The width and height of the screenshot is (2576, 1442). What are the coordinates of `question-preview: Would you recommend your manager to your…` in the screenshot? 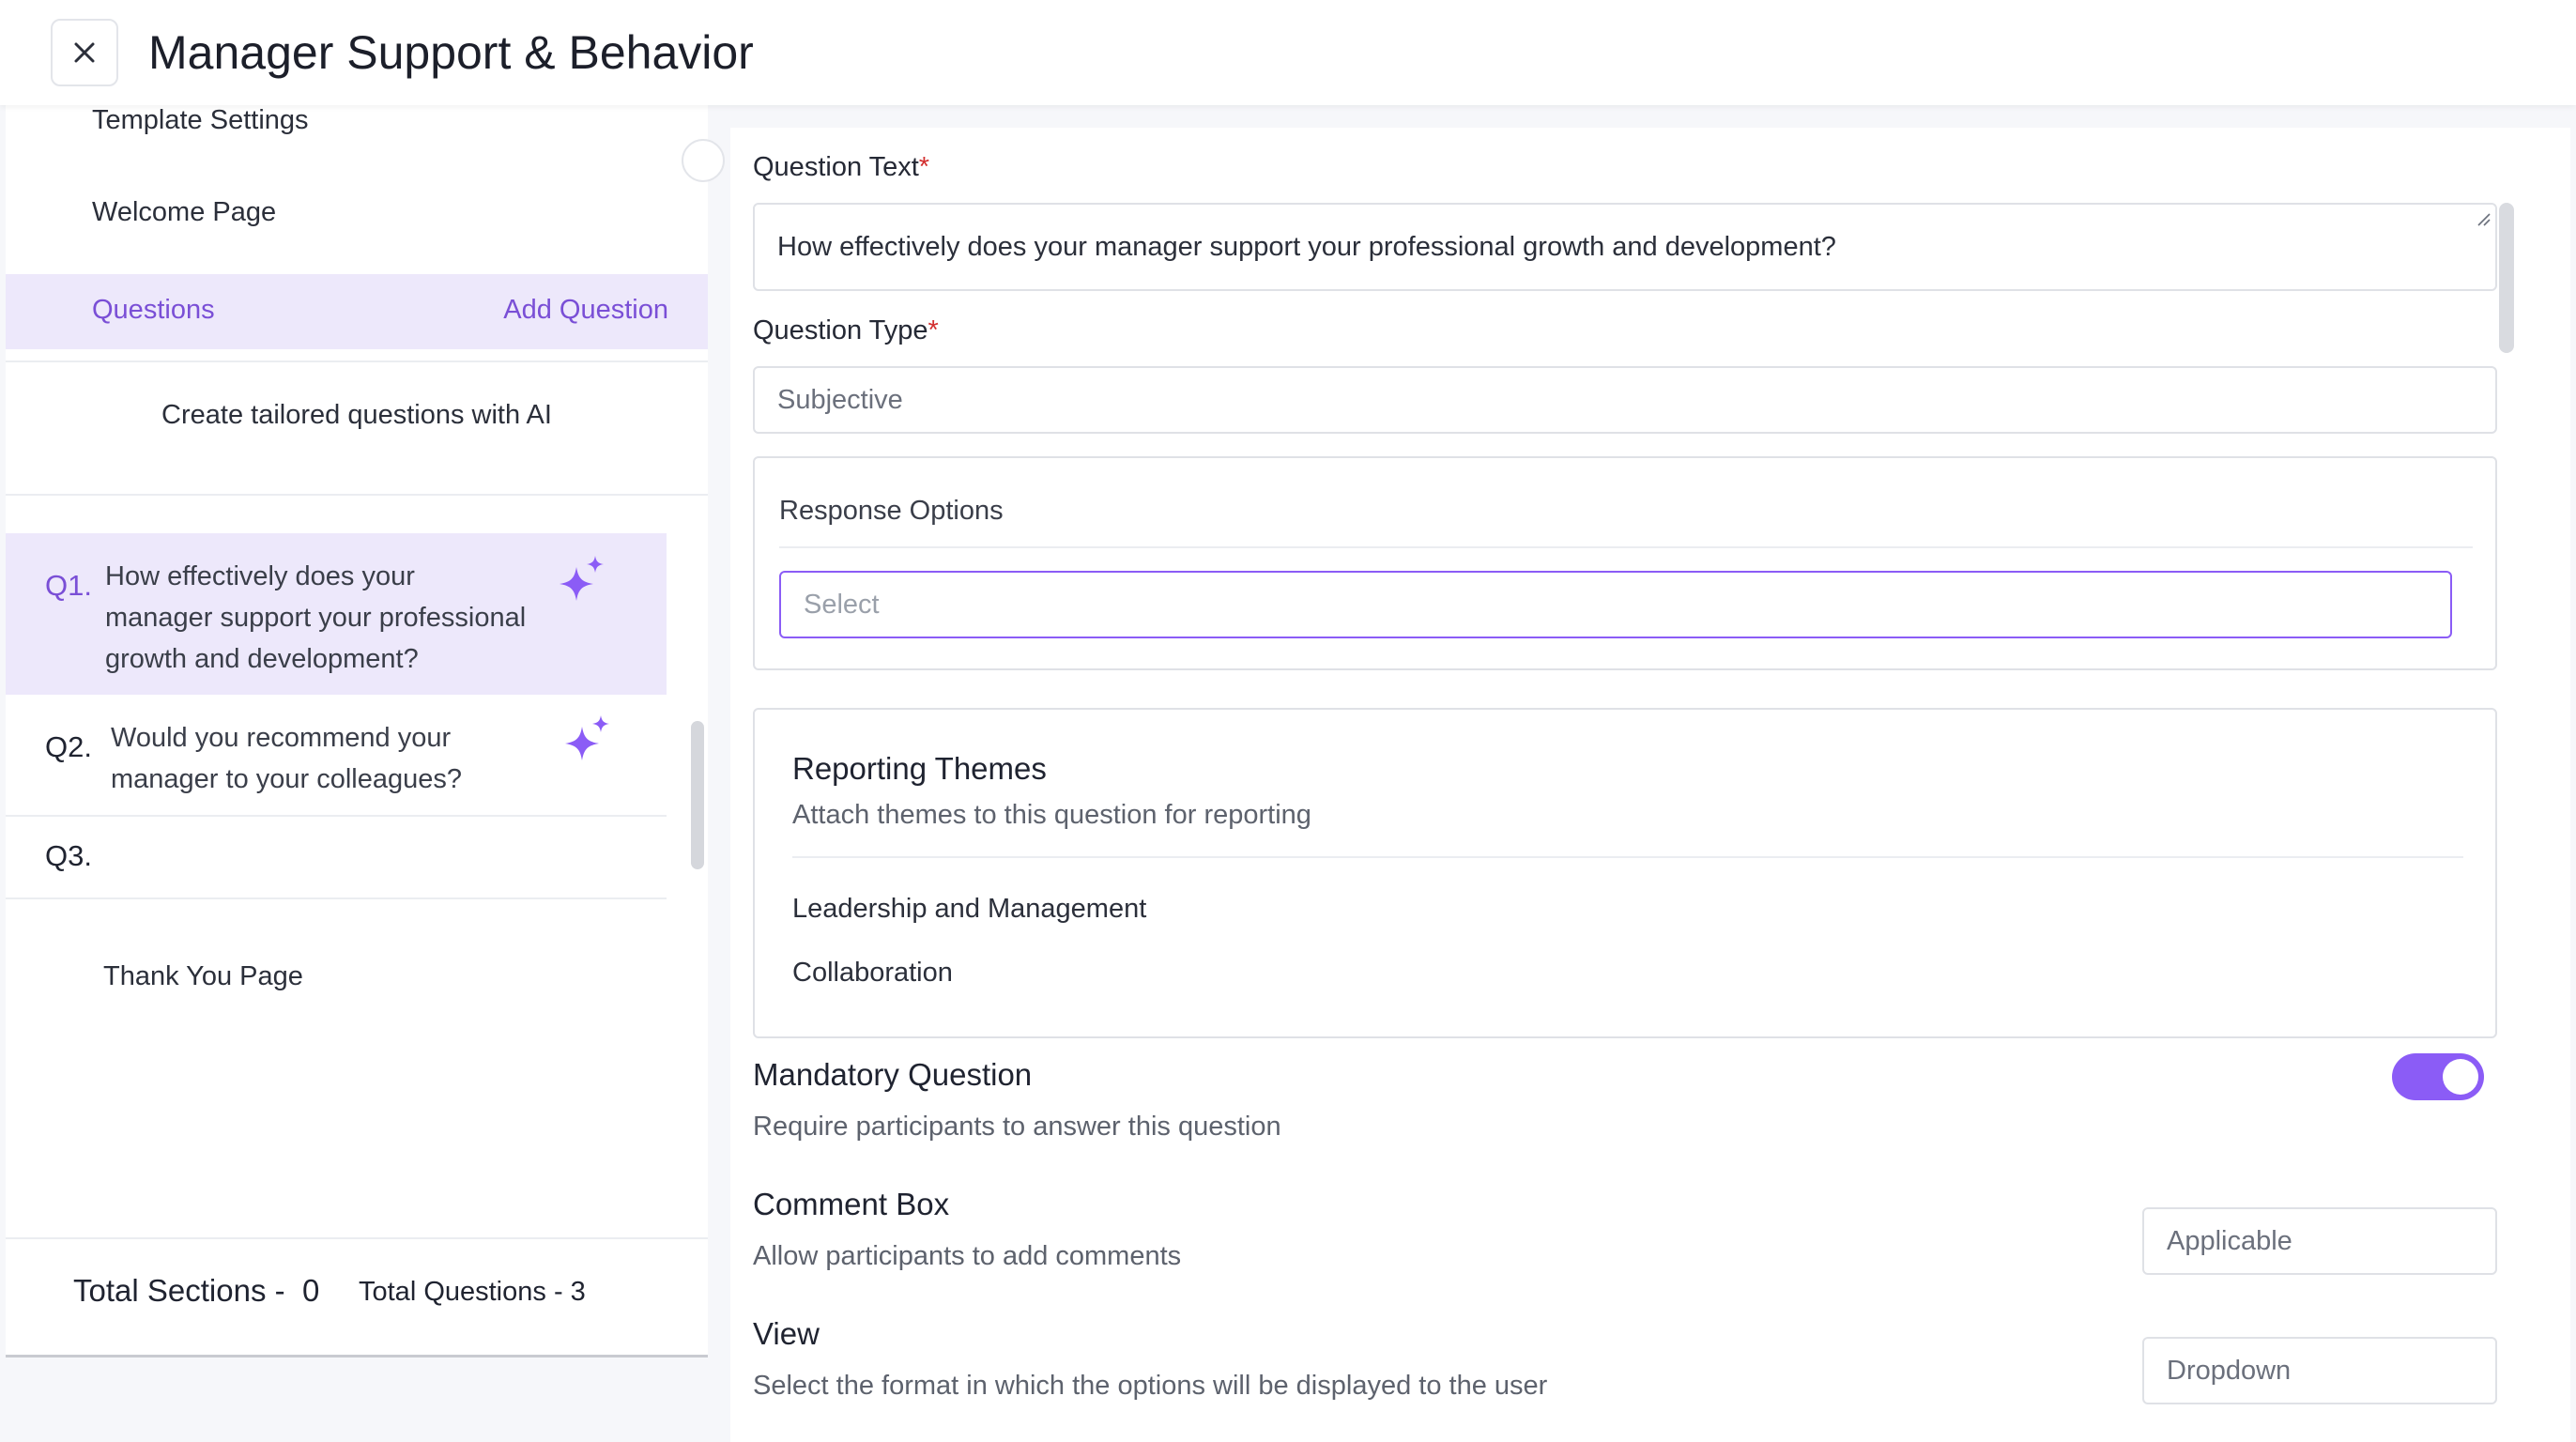 It's located at (287, 758).